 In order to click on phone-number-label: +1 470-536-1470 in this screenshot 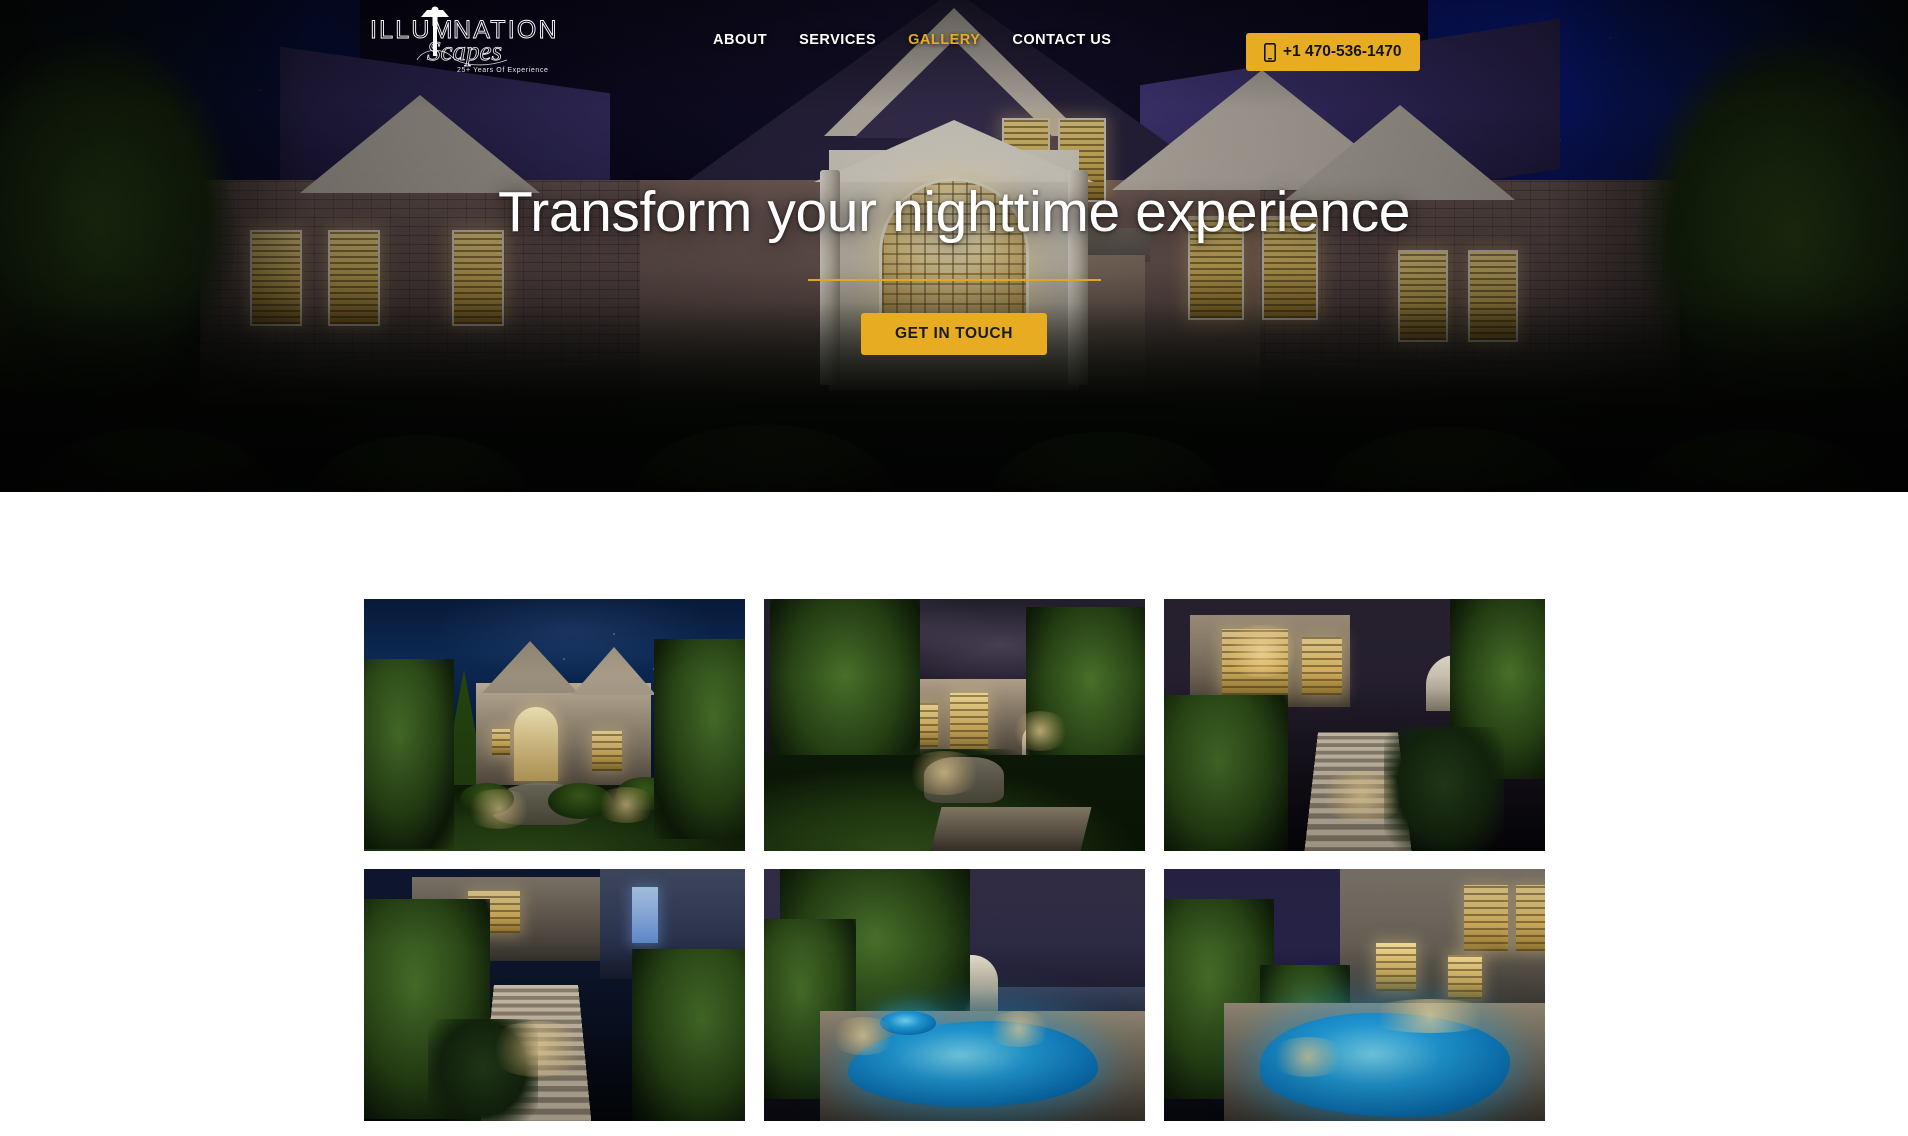, I will do `click(1342, 51)`.